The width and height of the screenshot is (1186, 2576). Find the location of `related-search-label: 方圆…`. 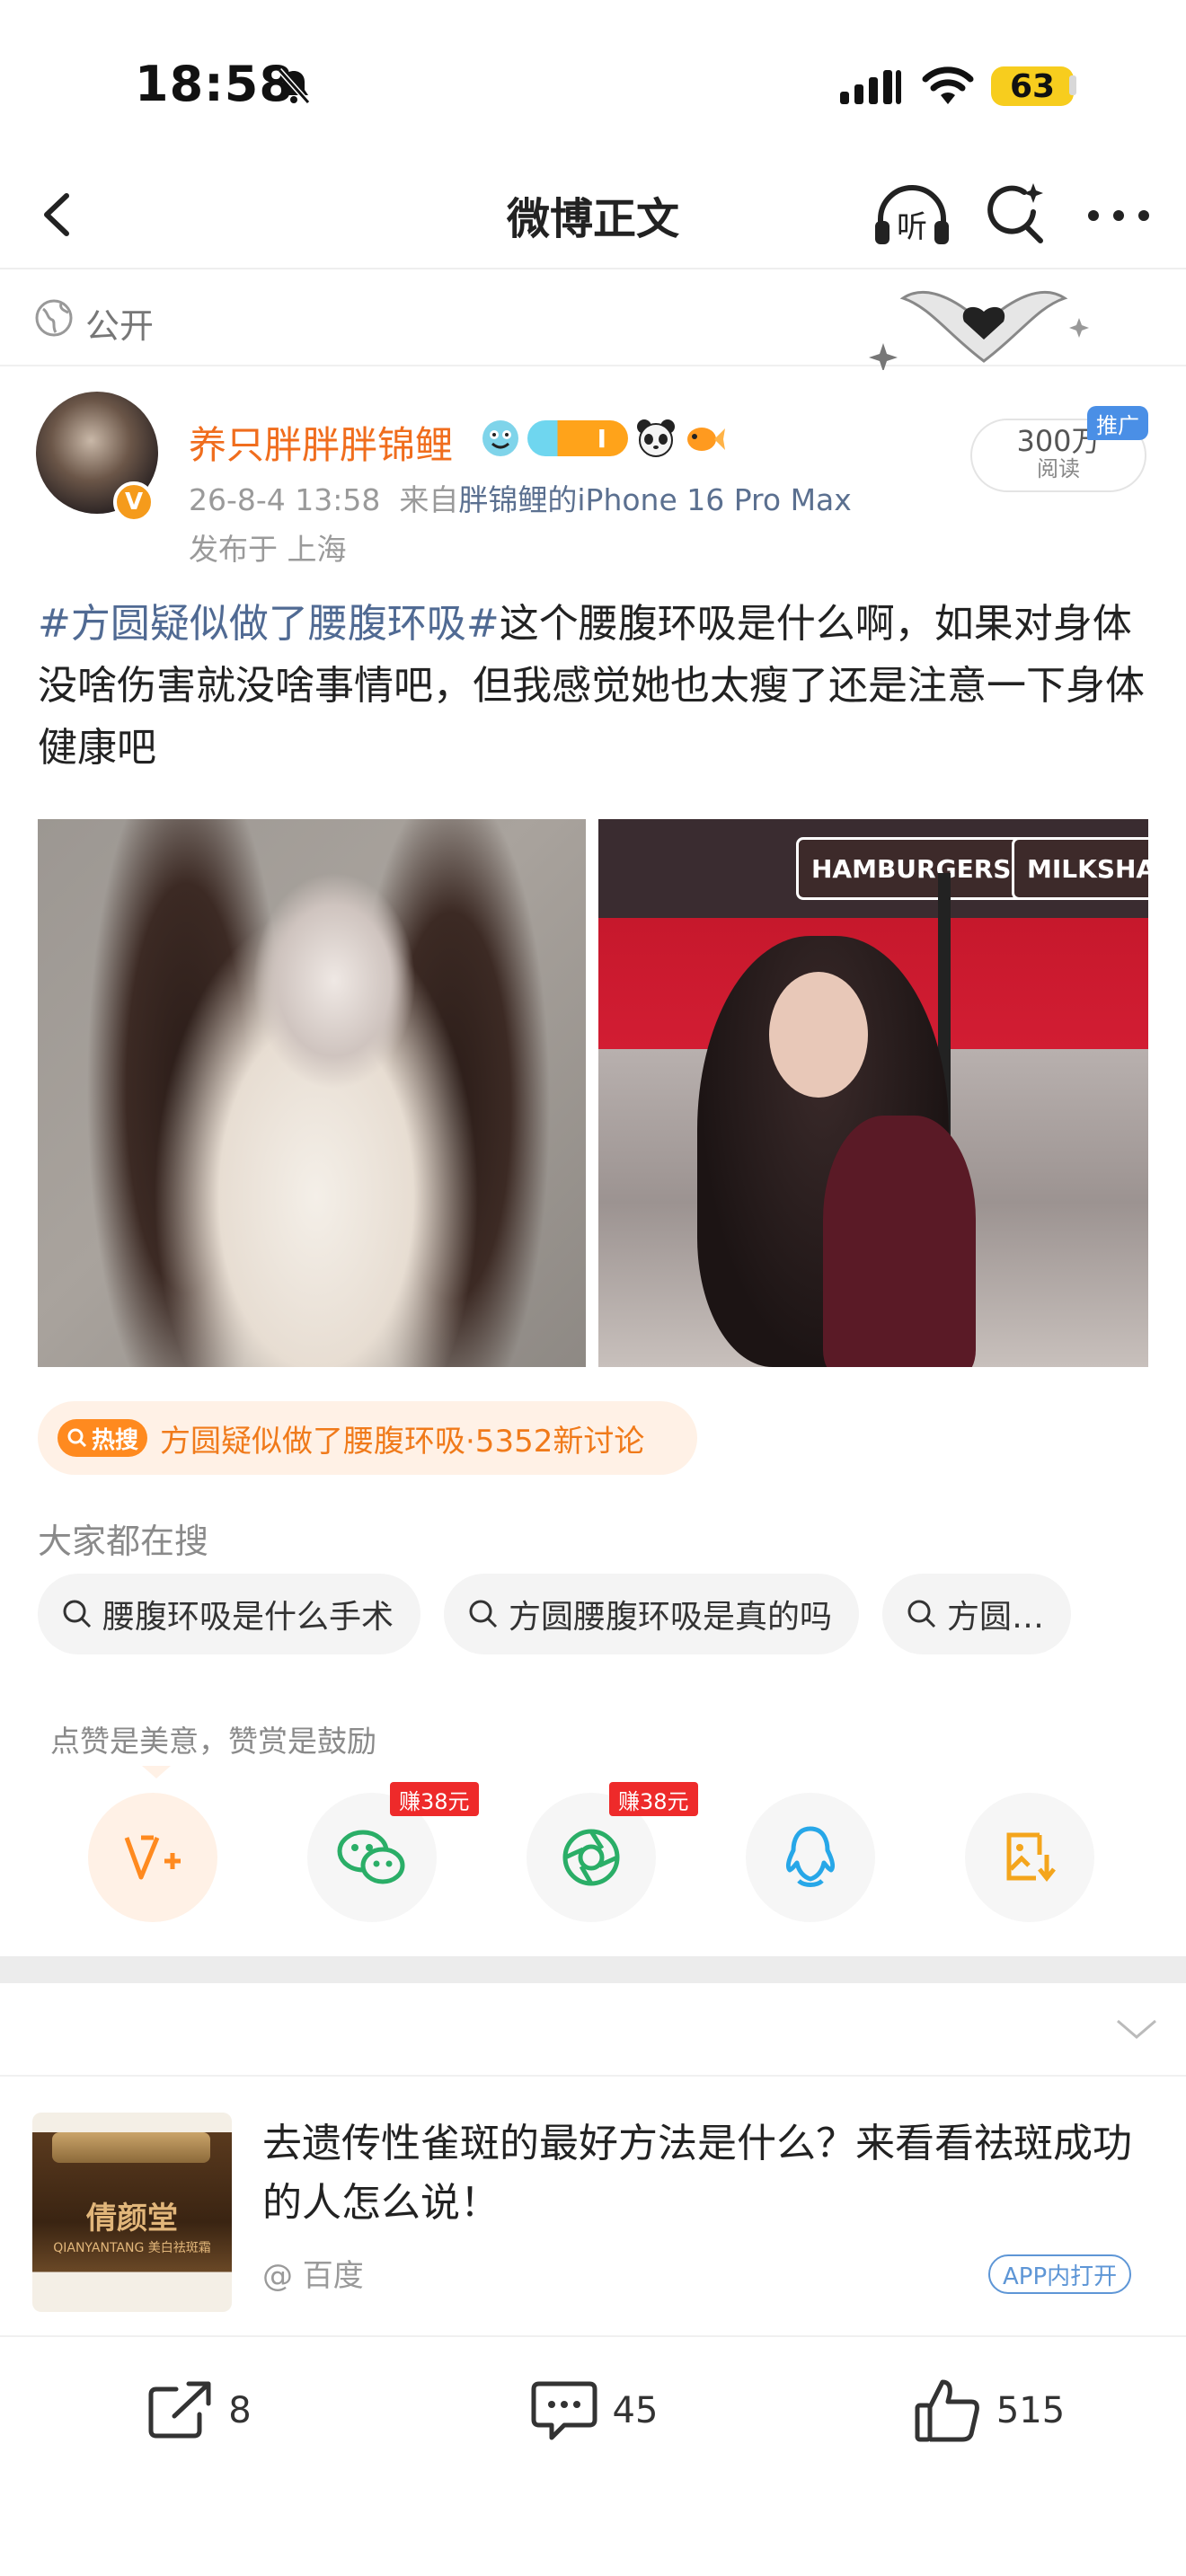

related-search-label: 方圆… is located at coordinates (996, 1617).